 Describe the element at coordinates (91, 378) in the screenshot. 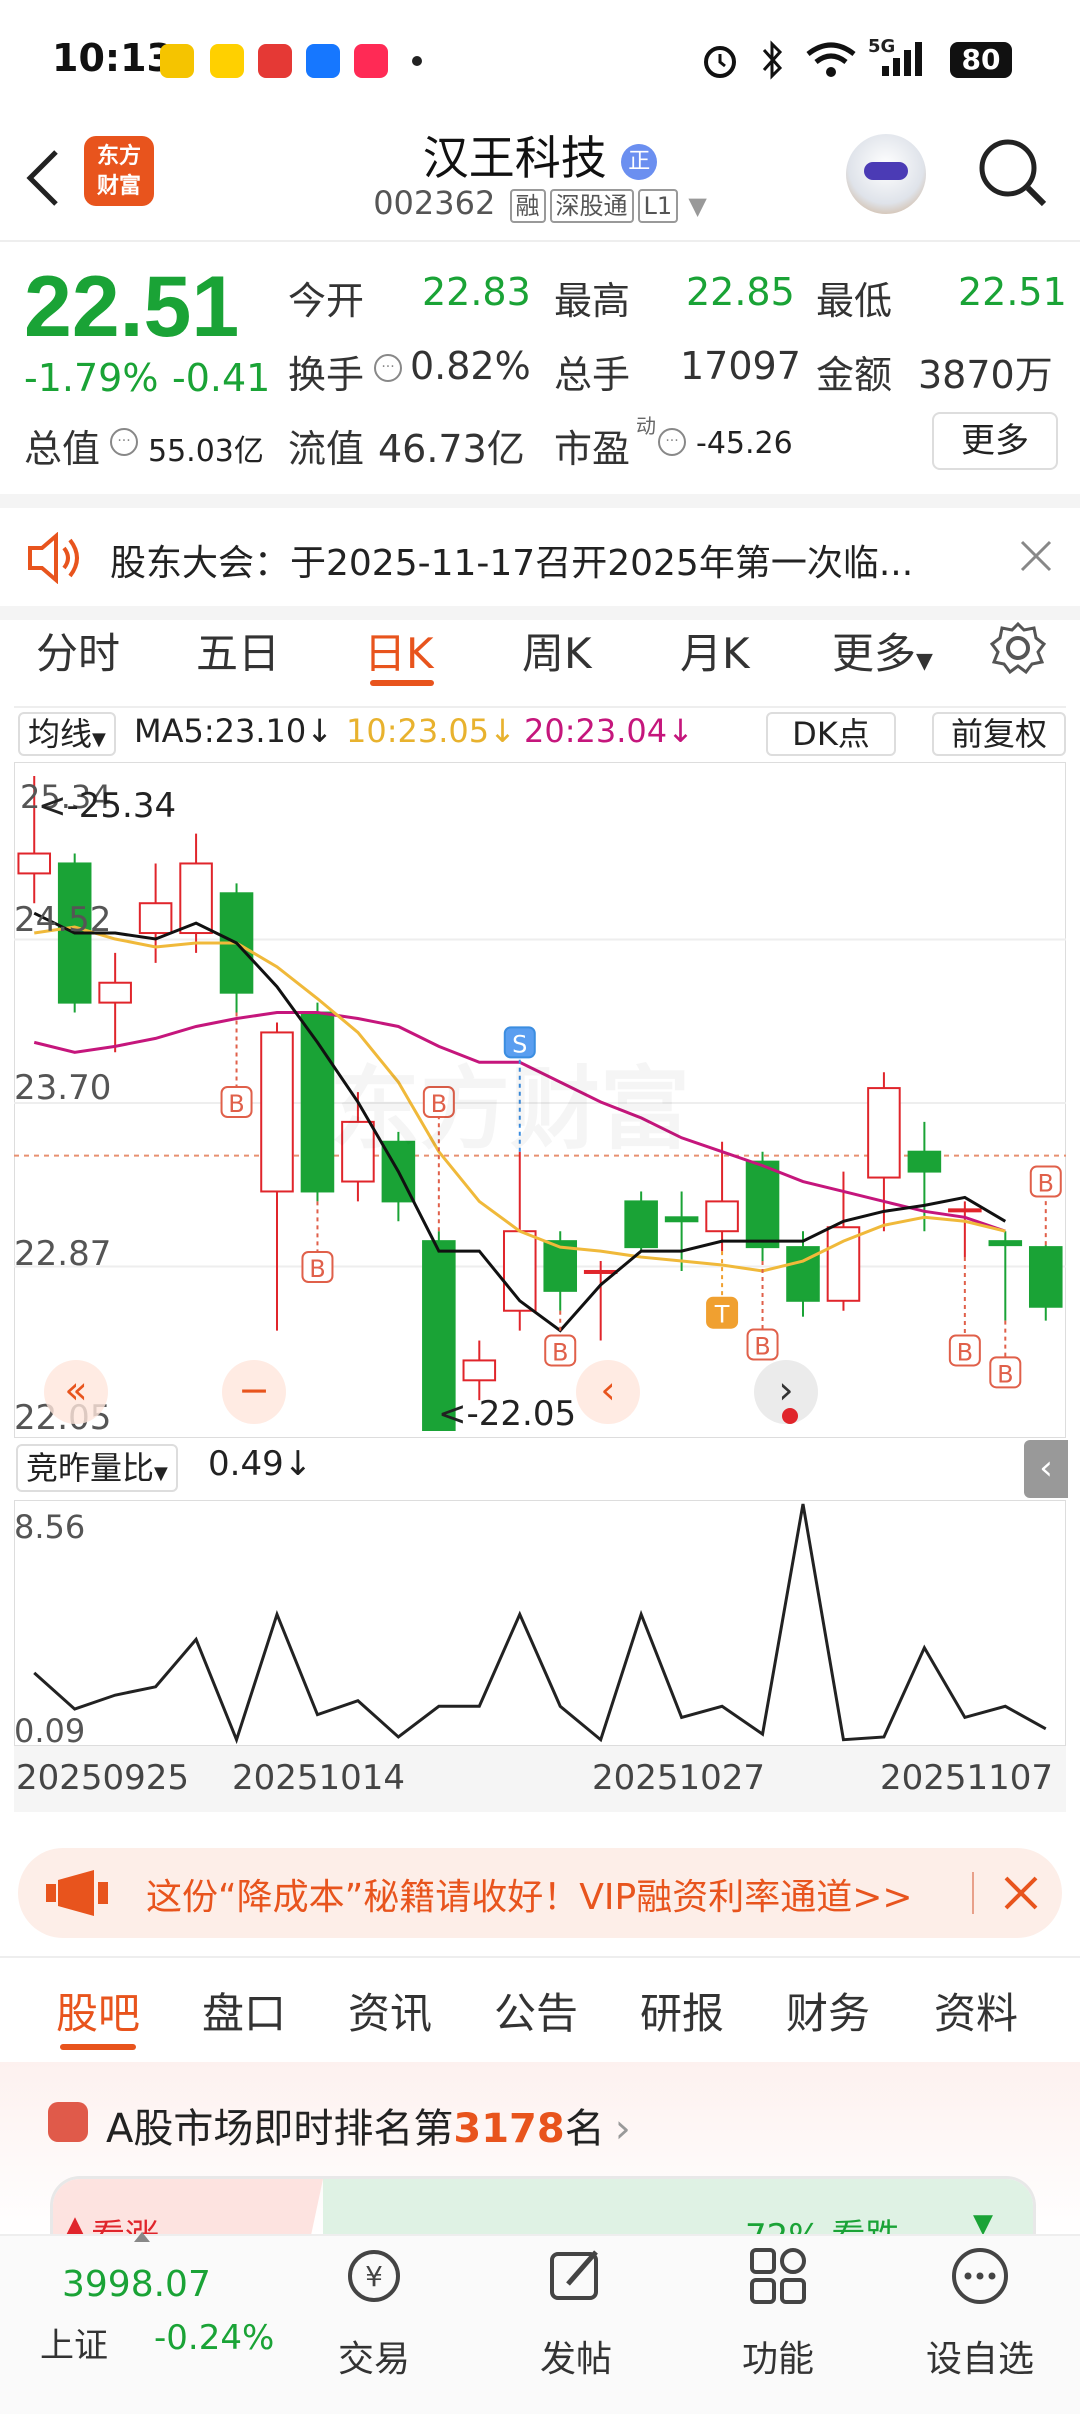

I see `change-percent: -1.79%` at that location.